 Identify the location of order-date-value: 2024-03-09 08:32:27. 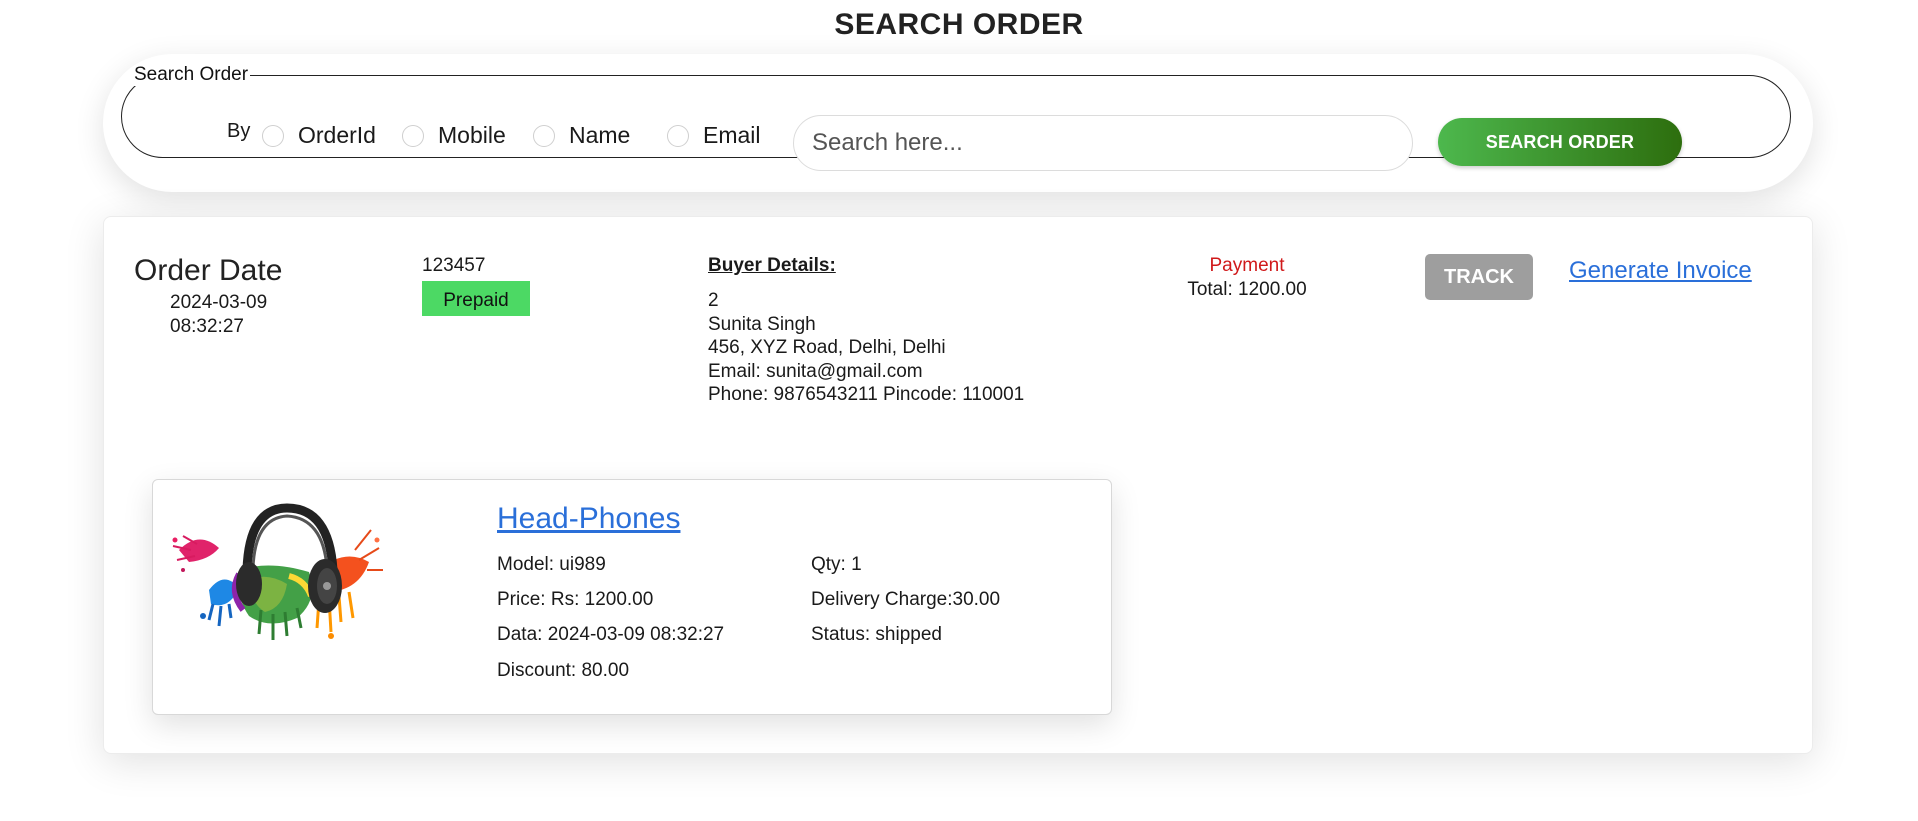
(219, 314).